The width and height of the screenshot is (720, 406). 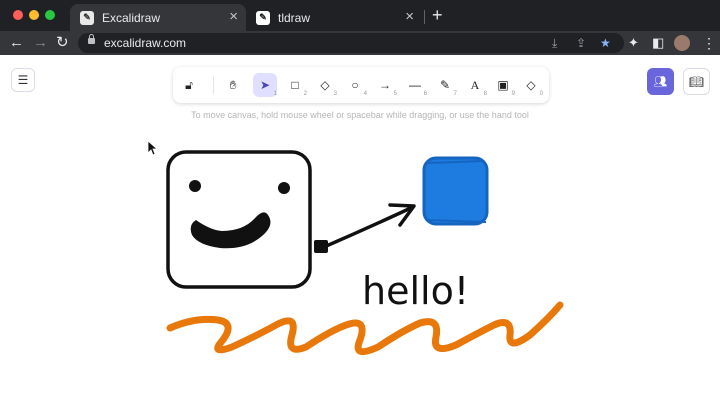 What do you see at coordinates (153, 148) in the screenshot?
I see `mouse-cursor-icon` at bounding box center [153, 148].